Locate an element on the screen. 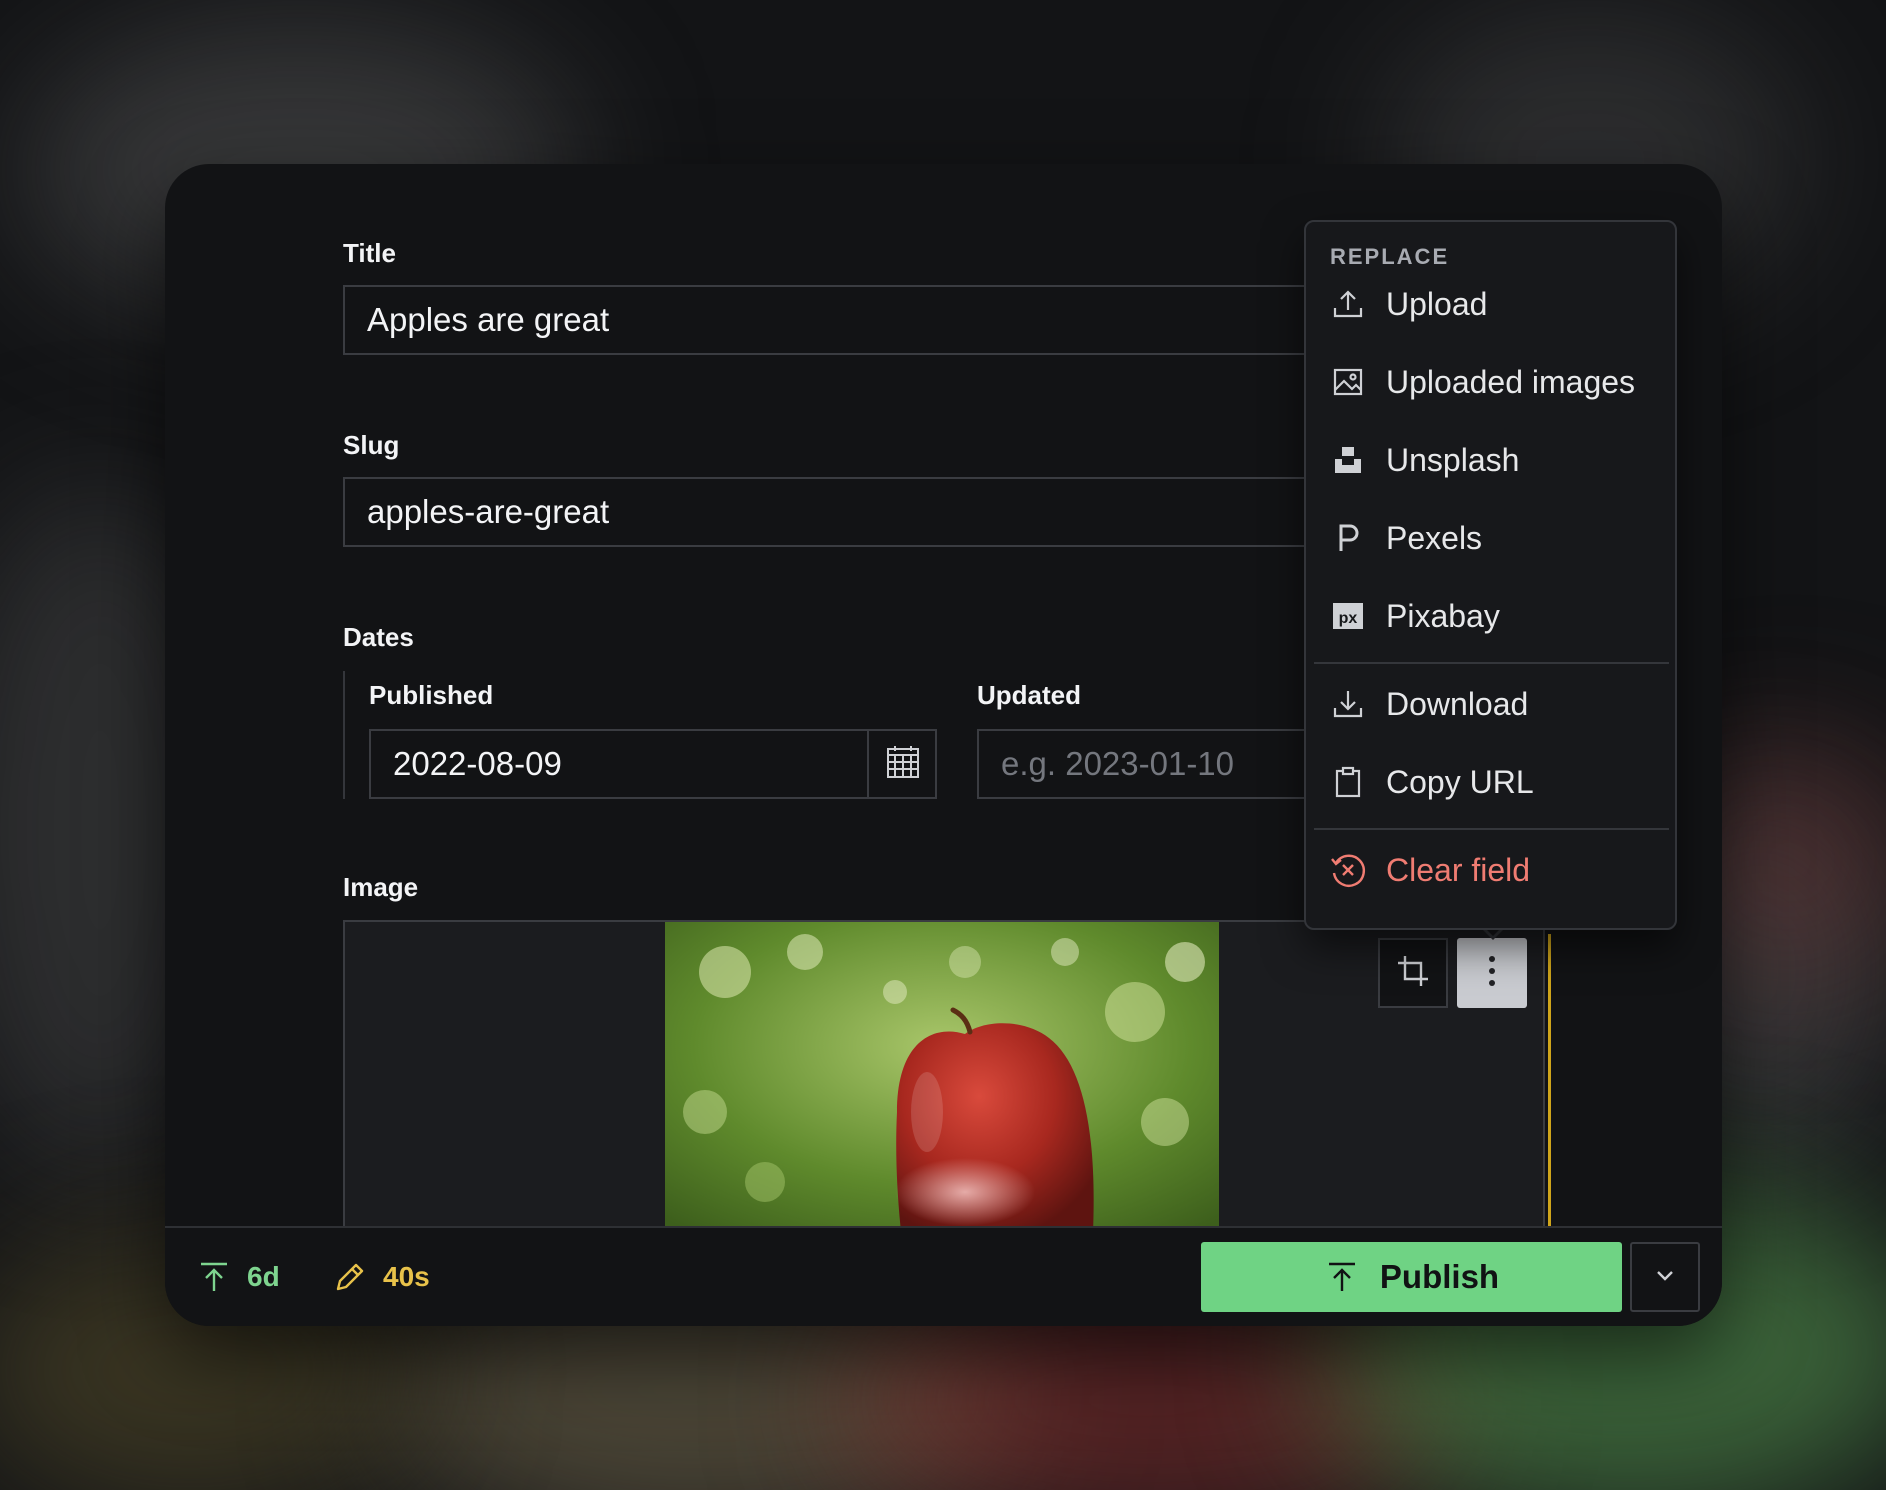 This screenshot has height=1490, width=1886. menu-item-pexels: Pexels is located at coordinates (1491, 538).